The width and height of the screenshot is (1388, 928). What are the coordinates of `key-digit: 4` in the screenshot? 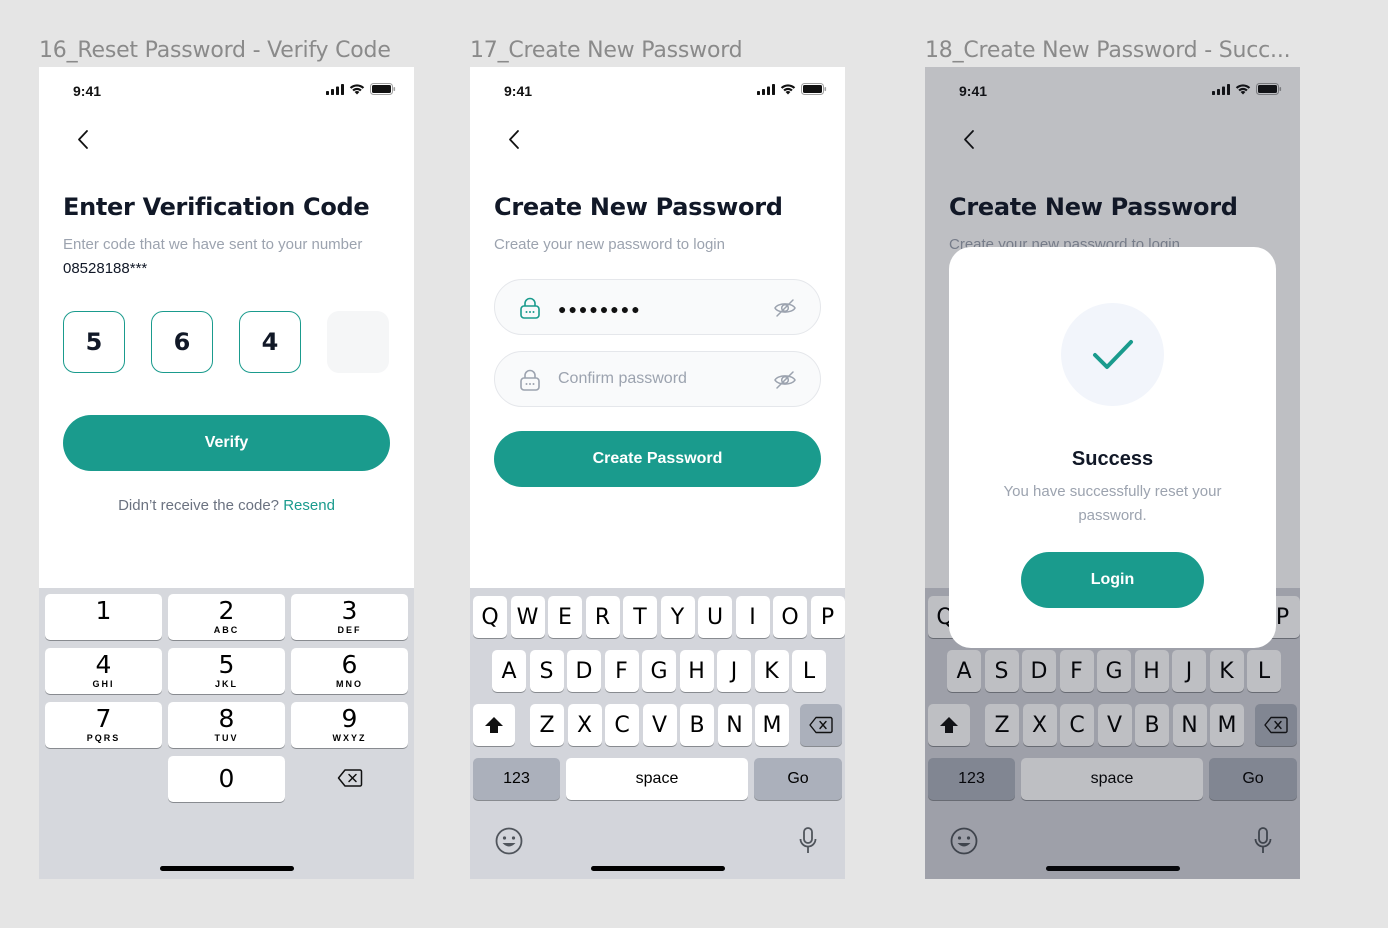 It's located at (103, 664).